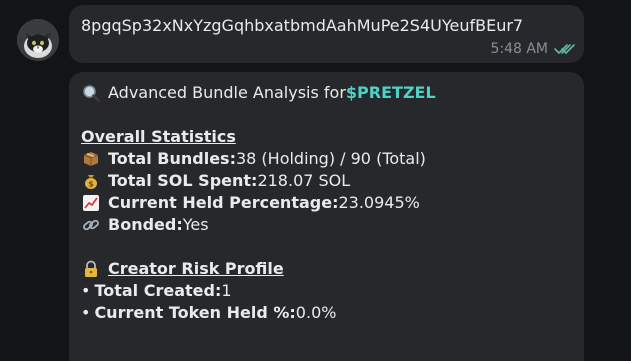 The width and height of the screenshot is (631, 361). What do you see at coordinates (326, 269) in the screenshot?
I see `section-title-creator-risk-profile: Creator Risk Profile` at bounding box center [326, 269].